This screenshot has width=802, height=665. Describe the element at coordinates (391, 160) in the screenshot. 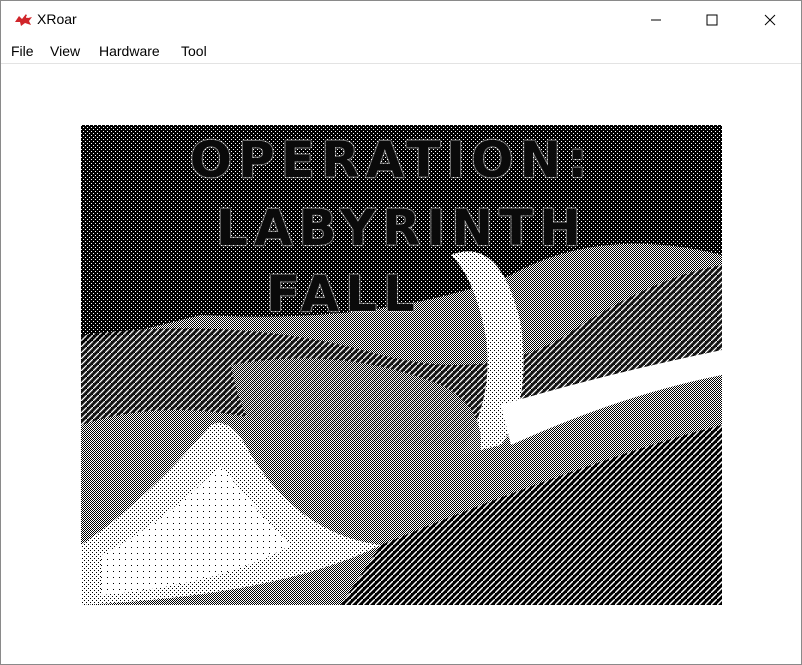

I see `game-title-line-1: OPERATION:` at that location.